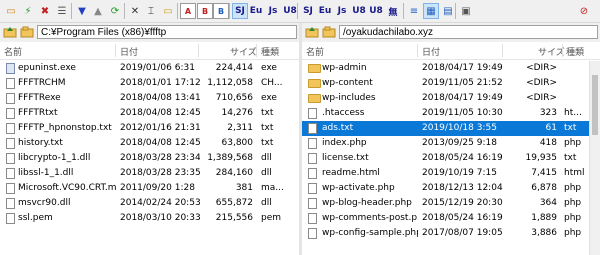 This screenshot has height=255, width=600. What do you see at coordinates (290, 11) in the screenshot?
I see `utf8-button: U8` at bounding box center [290, 11].